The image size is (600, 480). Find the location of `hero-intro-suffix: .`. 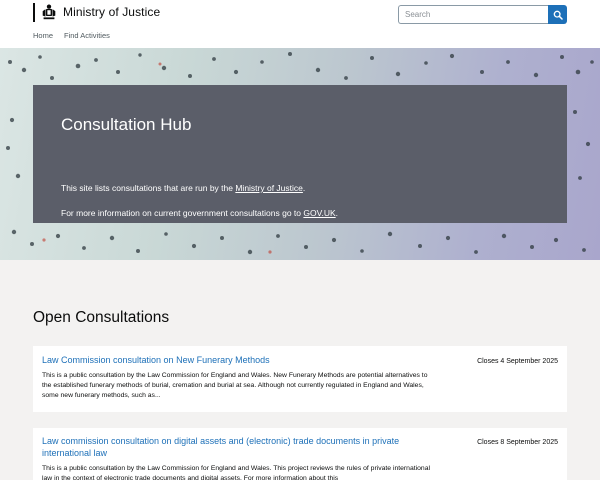

hero-intro-suffix: . is located at coordinates (304, 188).